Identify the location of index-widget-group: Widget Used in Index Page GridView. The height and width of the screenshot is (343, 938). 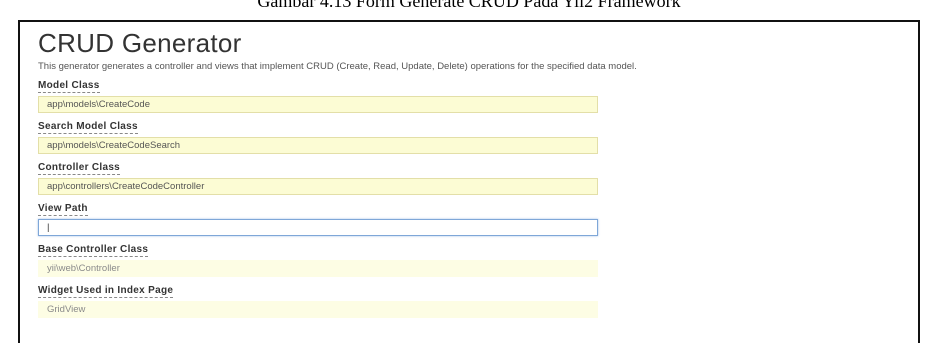
(468, 299).